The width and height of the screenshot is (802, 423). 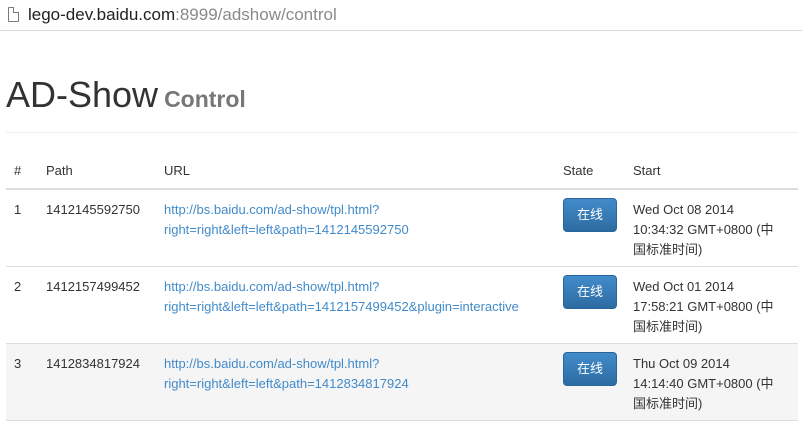 What do you see at coordinates (703, 306) in the screenshot?
I see `row-start-line2: 17:58:21 GMT+0800 (中` at bounding box center [703, 306].